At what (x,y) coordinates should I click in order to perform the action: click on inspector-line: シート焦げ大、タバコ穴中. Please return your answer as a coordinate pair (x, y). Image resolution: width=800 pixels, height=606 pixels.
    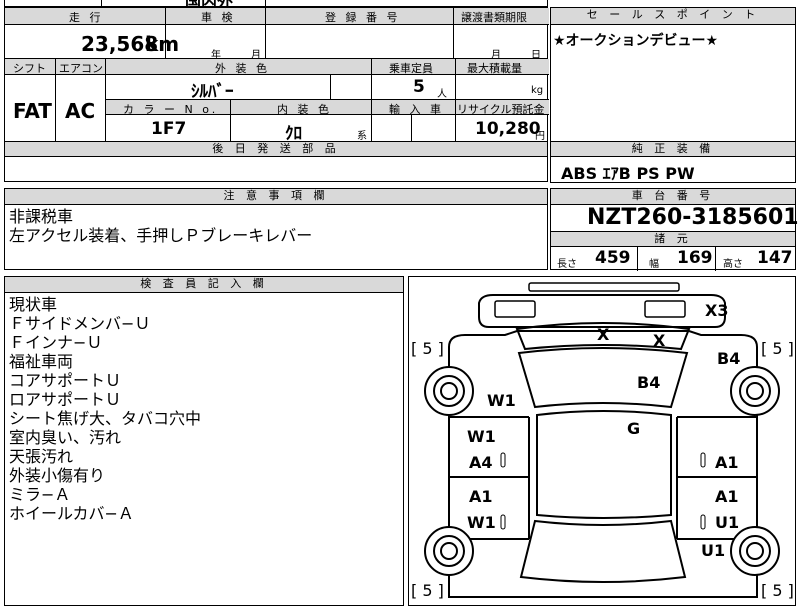
    Looking at the image, I should click on (105, 418).